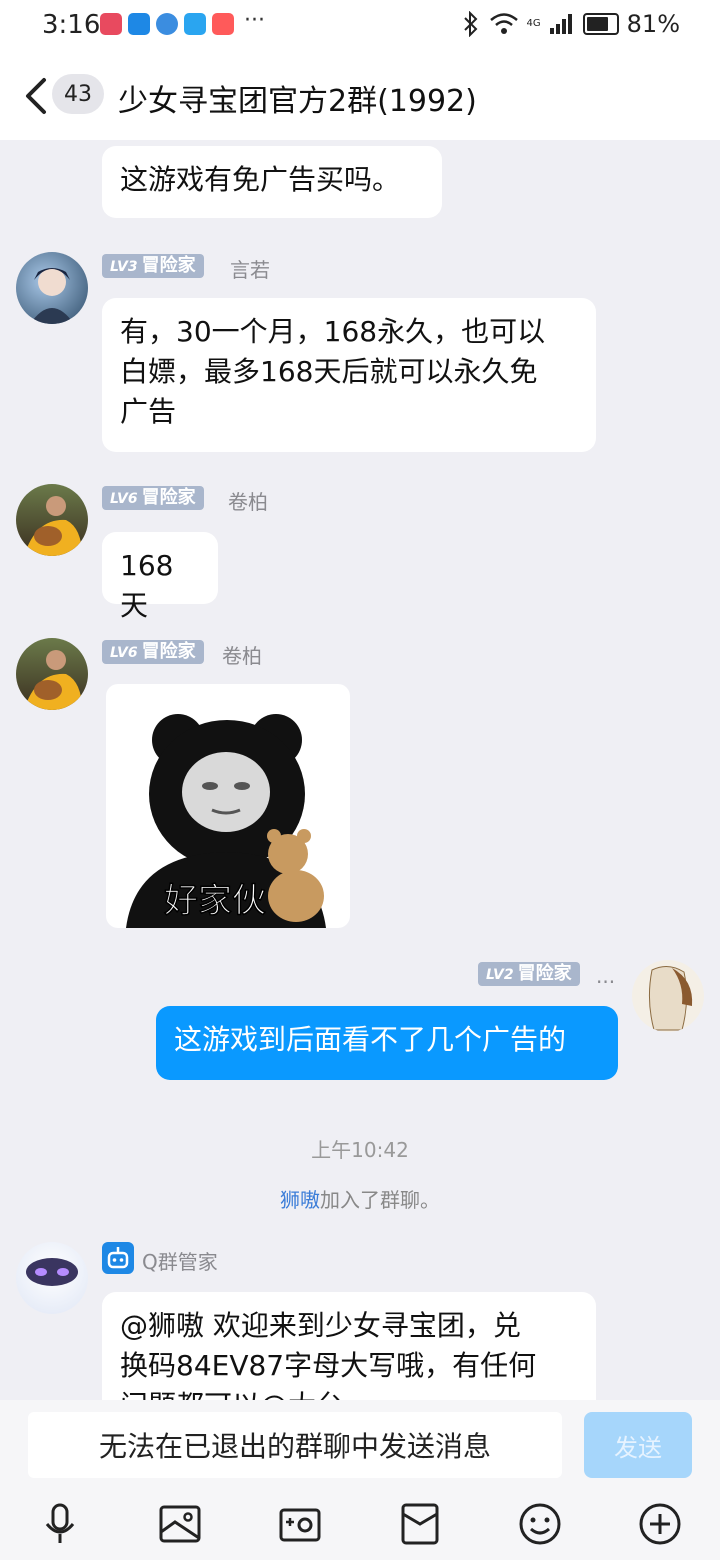 This screenshot has width=720, height=1560. I want to click on red-packet-icon, so click(420, 1524).